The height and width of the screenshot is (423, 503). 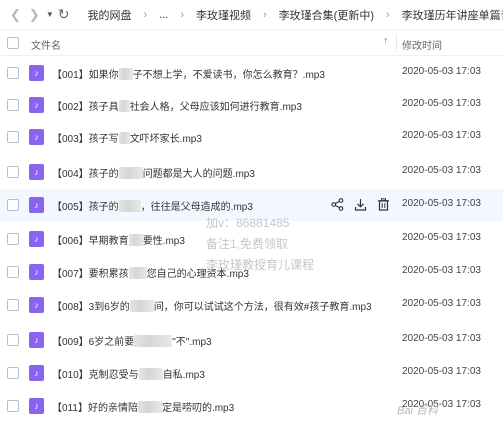 I want to click on file-name-start: 【005】孩子的, so click(x=85, y=207).